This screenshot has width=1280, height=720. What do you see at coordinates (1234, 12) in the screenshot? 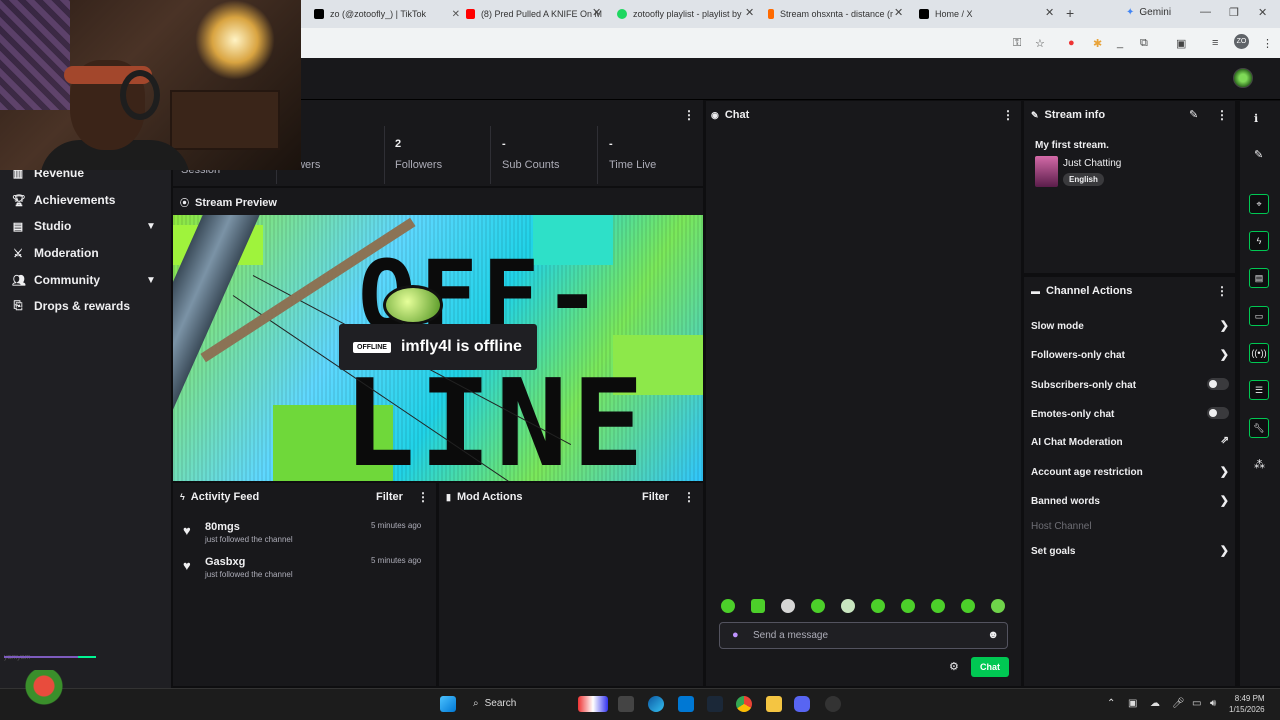
I see `restore-icon: ❐` at bounding box center [1234, 12].